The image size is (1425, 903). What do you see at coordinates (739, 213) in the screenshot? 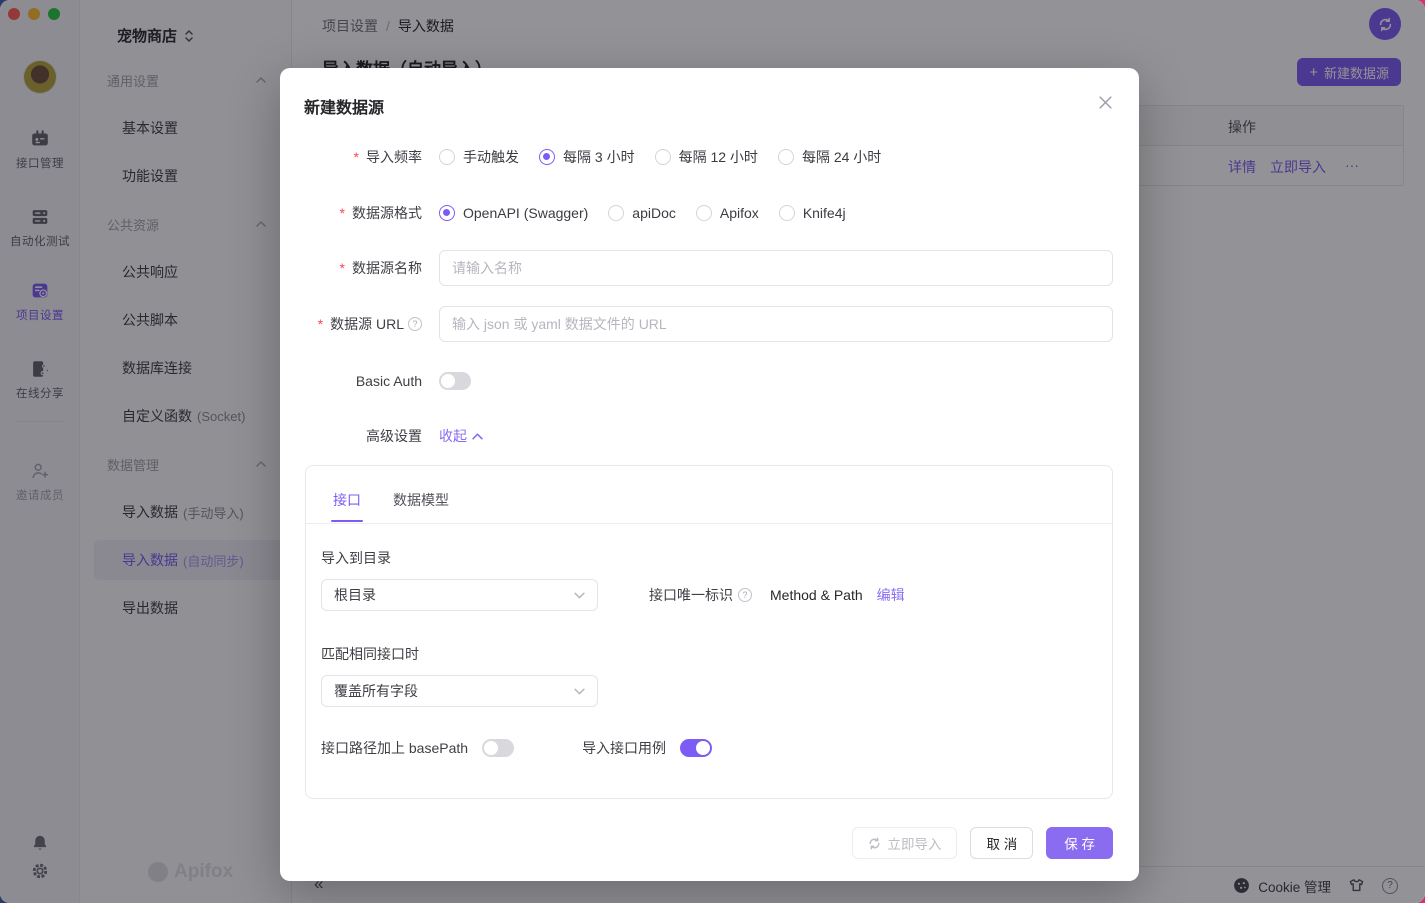
I see `radio-label: Apifox` at bounding box center [739, 213].